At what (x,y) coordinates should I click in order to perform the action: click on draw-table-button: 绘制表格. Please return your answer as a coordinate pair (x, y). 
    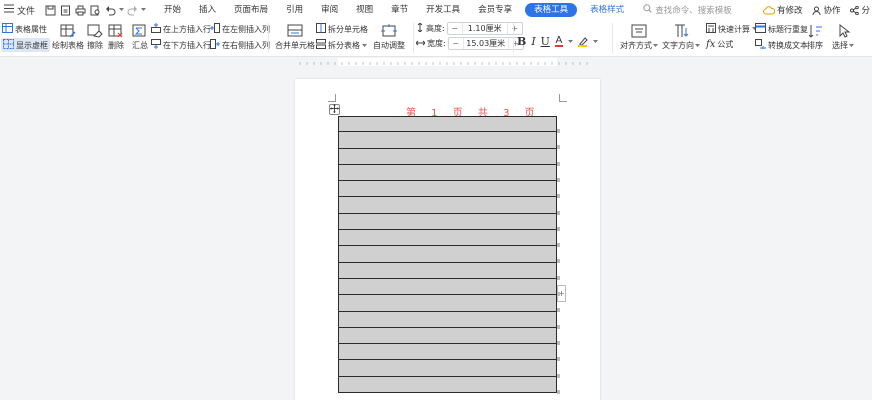
    Looking at the image, I should click on (68, 37).